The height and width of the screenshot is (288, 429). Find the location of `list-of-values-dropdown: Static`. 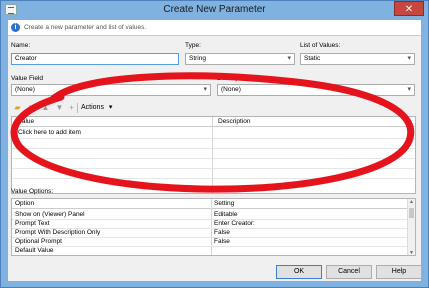

list-of-values-dropdown: Static is located at coordinates (357, 59).